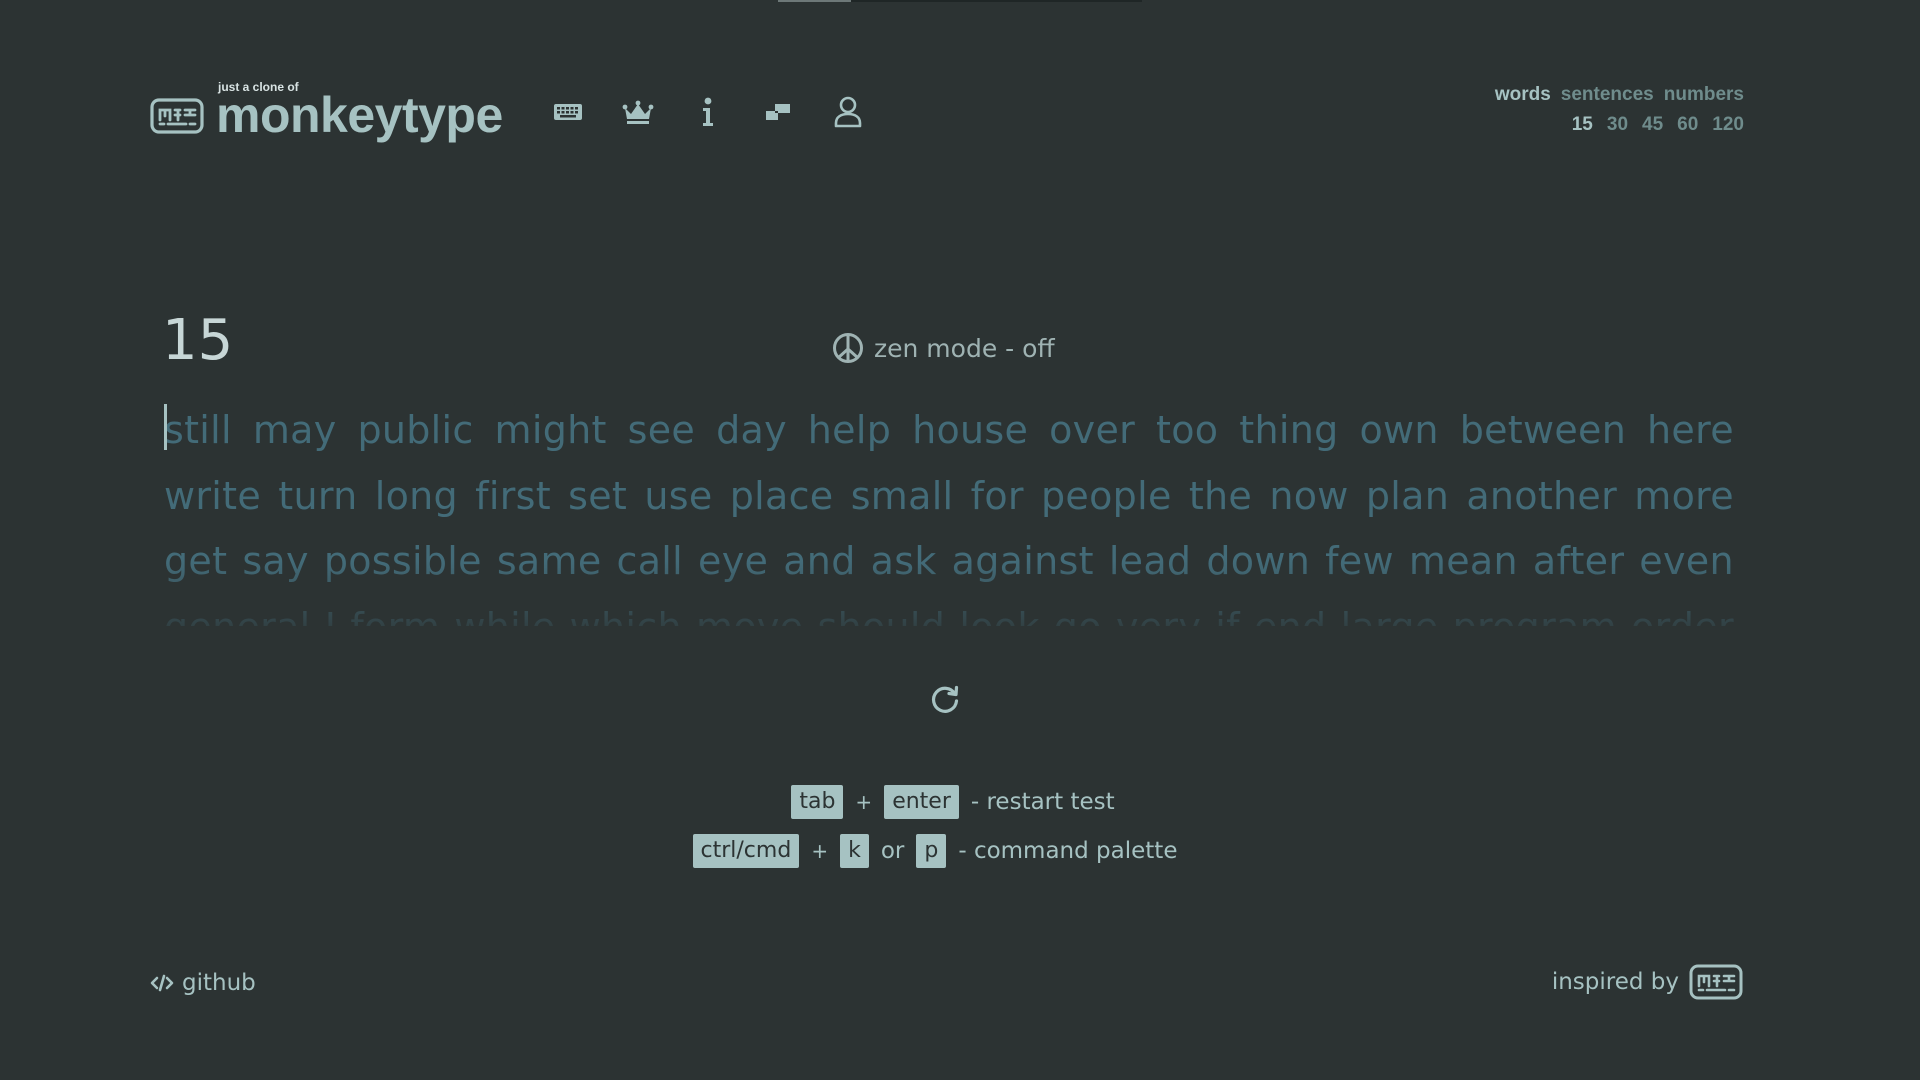  I want to click on user-icon, so click(848, 112).